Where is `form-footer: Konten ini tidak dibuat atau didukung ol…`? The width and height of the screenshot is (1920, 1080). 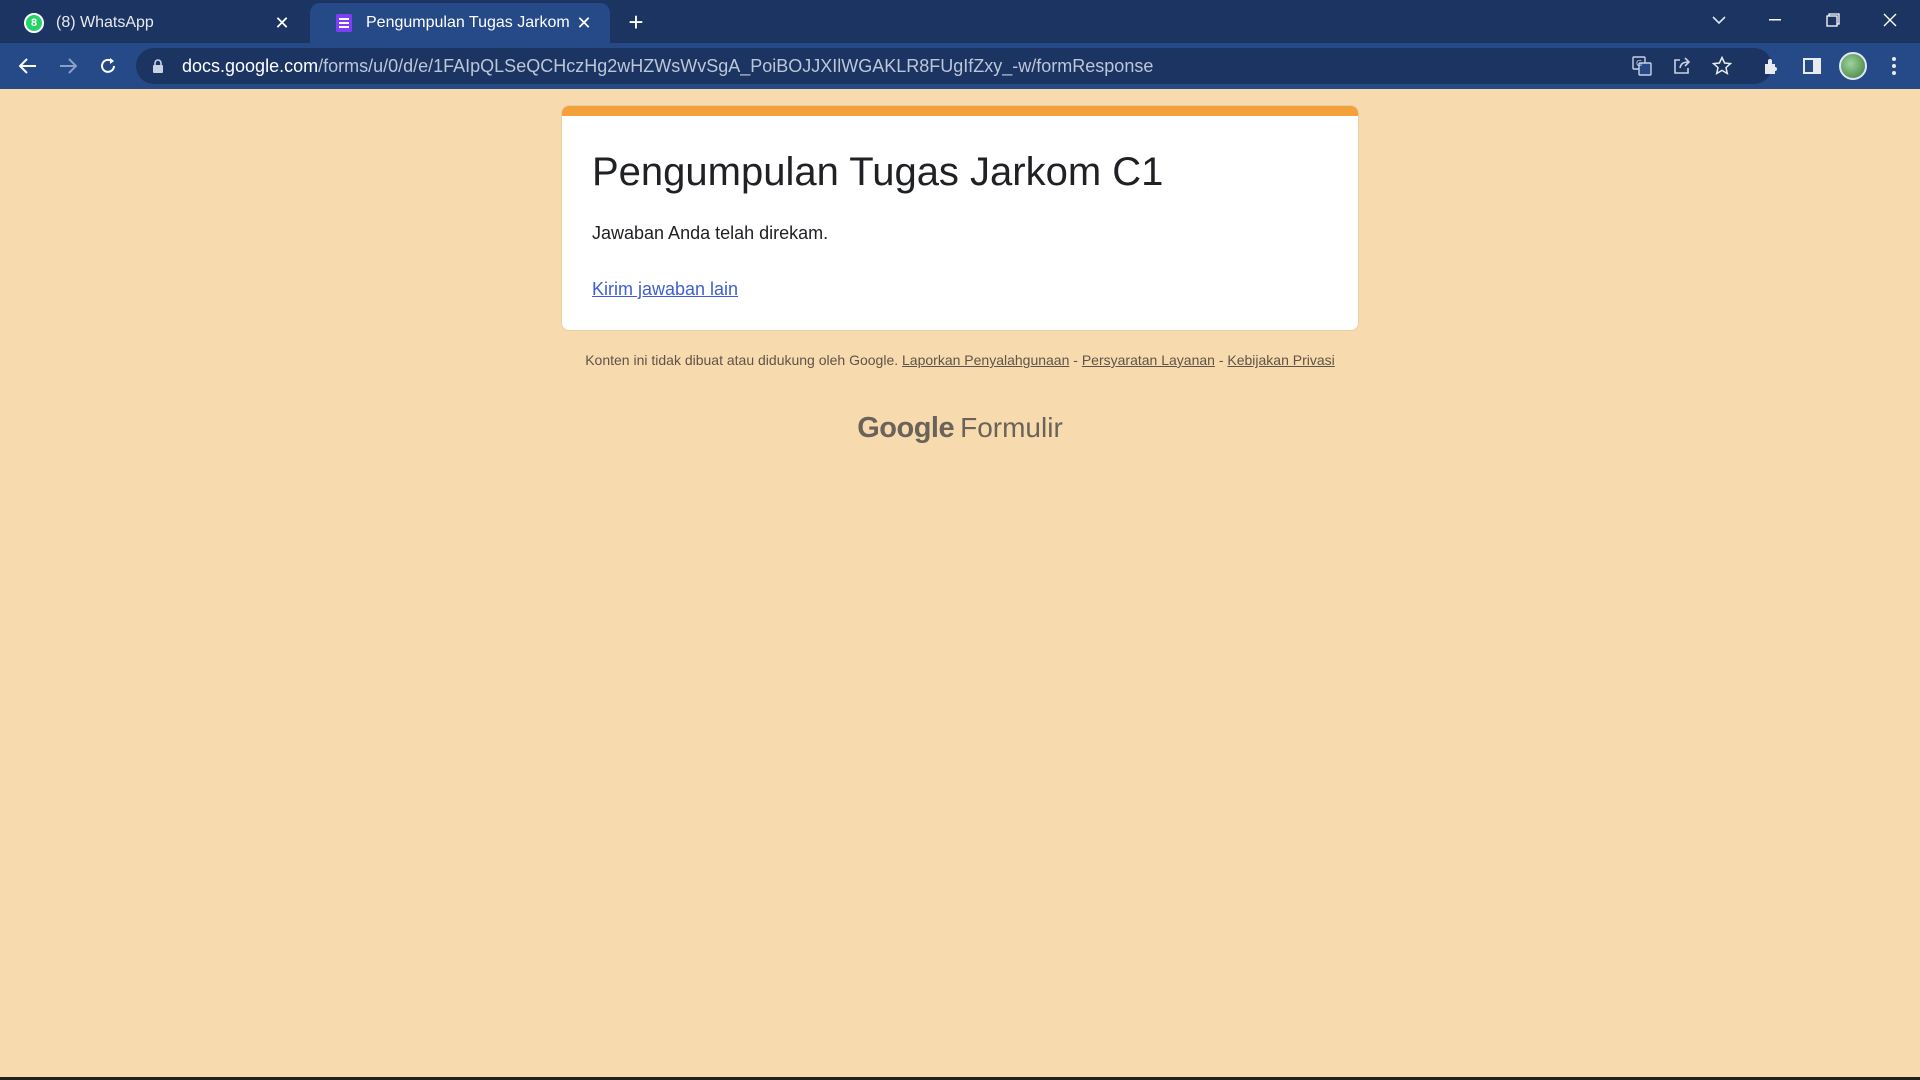 form-footer: Konten ini tidak dibuat atau didukung ol… is located at coordinates (960, 360).